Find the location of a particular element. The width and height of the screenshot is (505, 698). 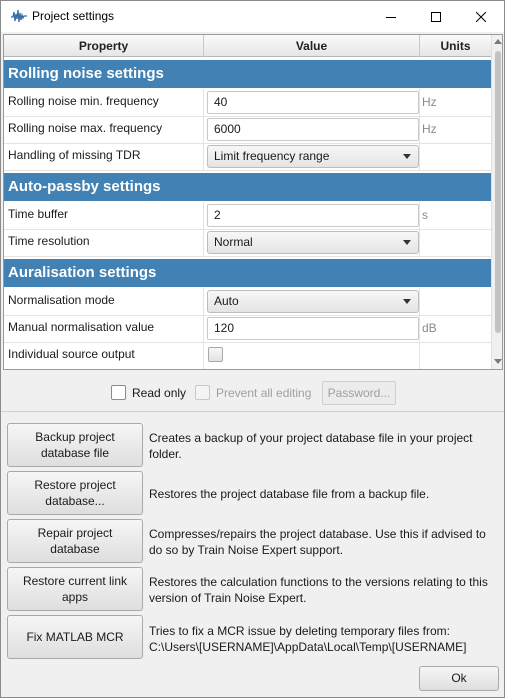

close-button is located at coordinates (480, 16).